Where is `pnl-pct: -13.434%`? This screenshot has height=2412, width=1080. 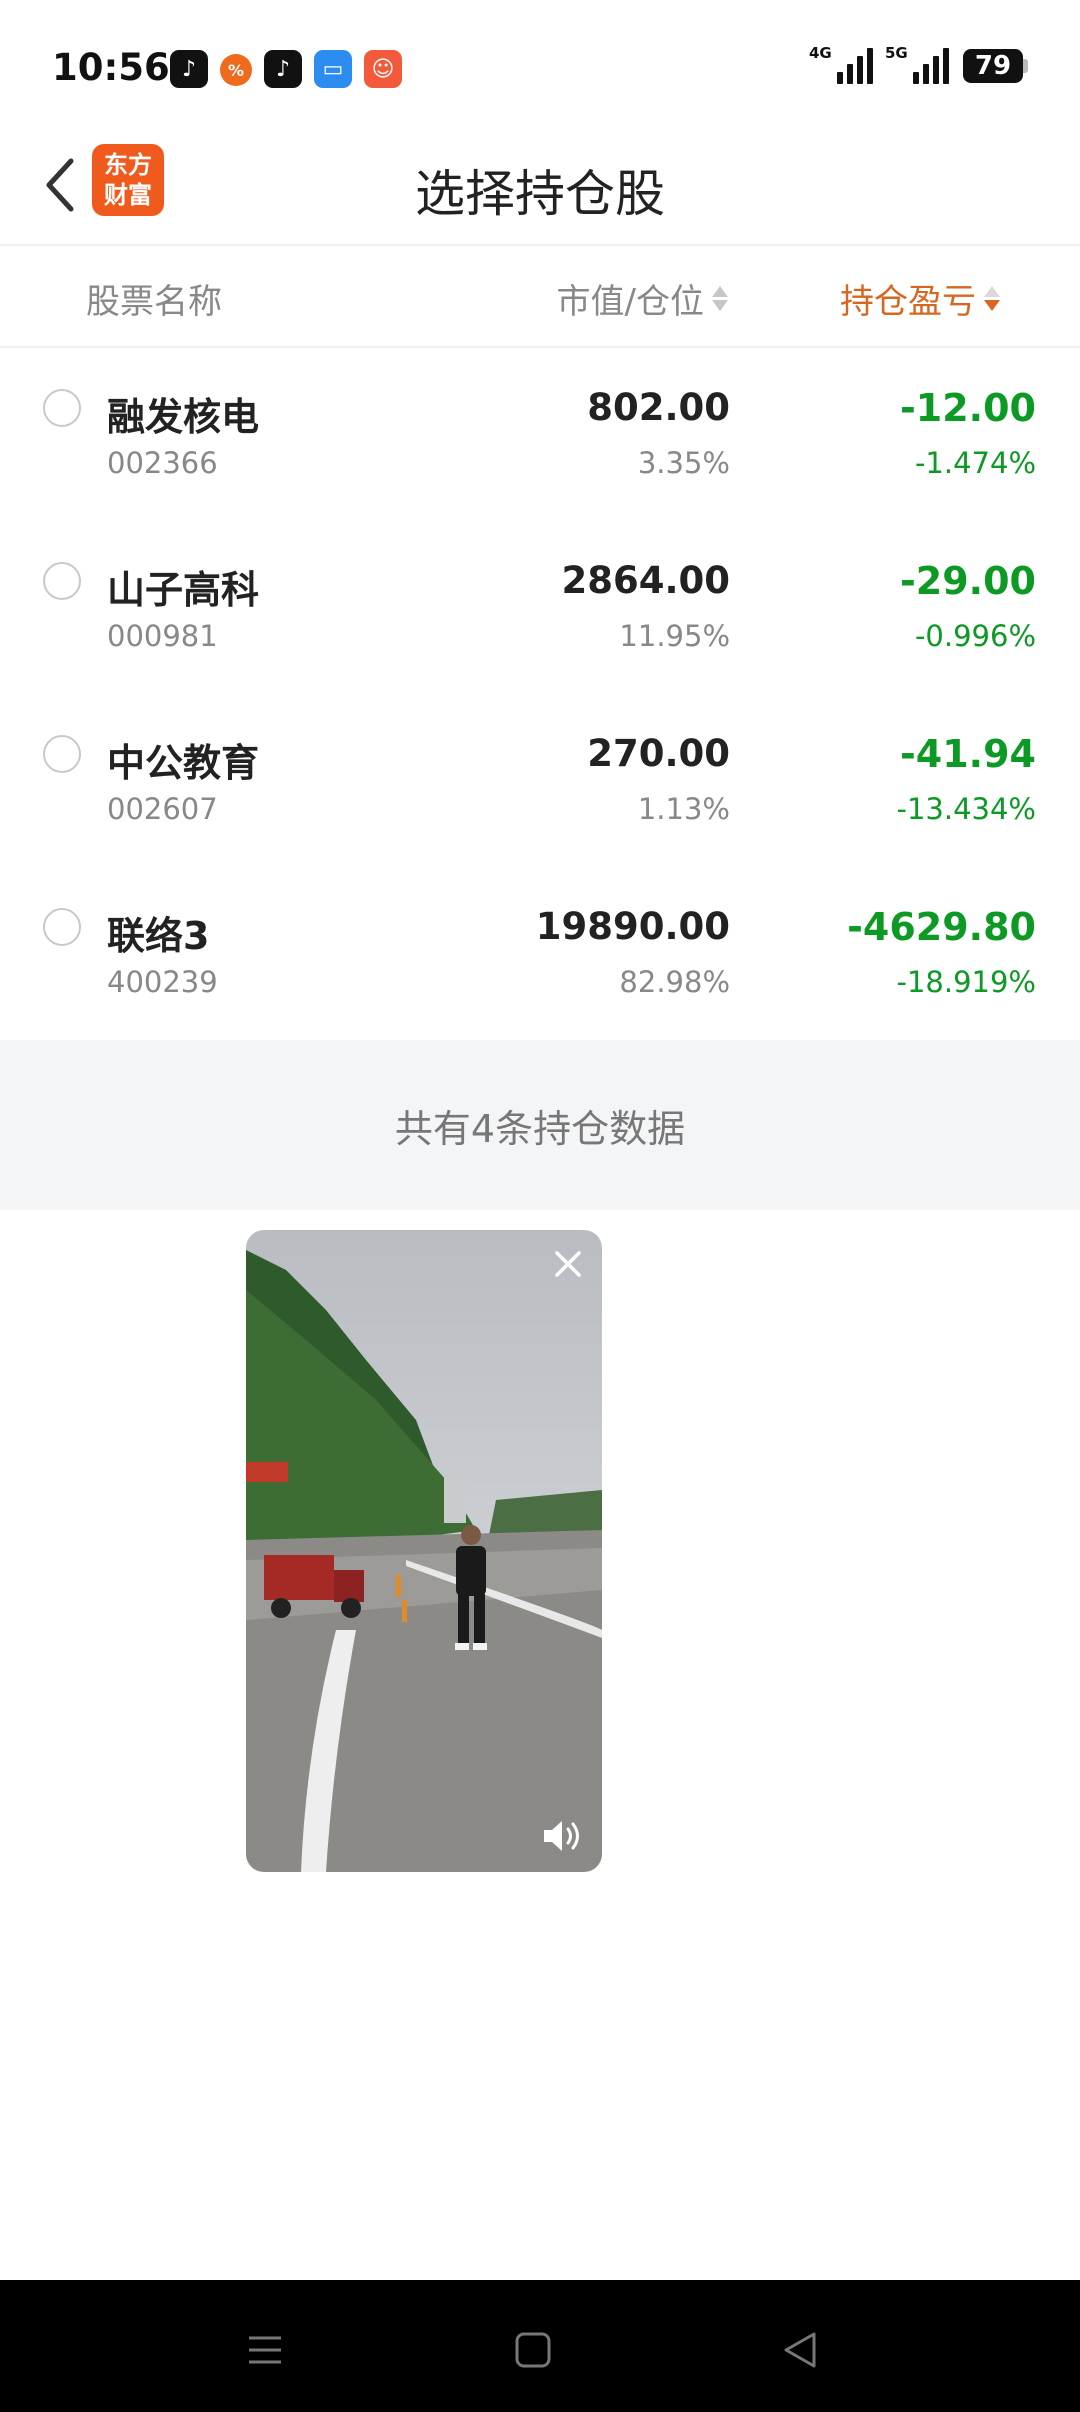
pnl-pct: -13.434% is located at coordinates (966, 809).